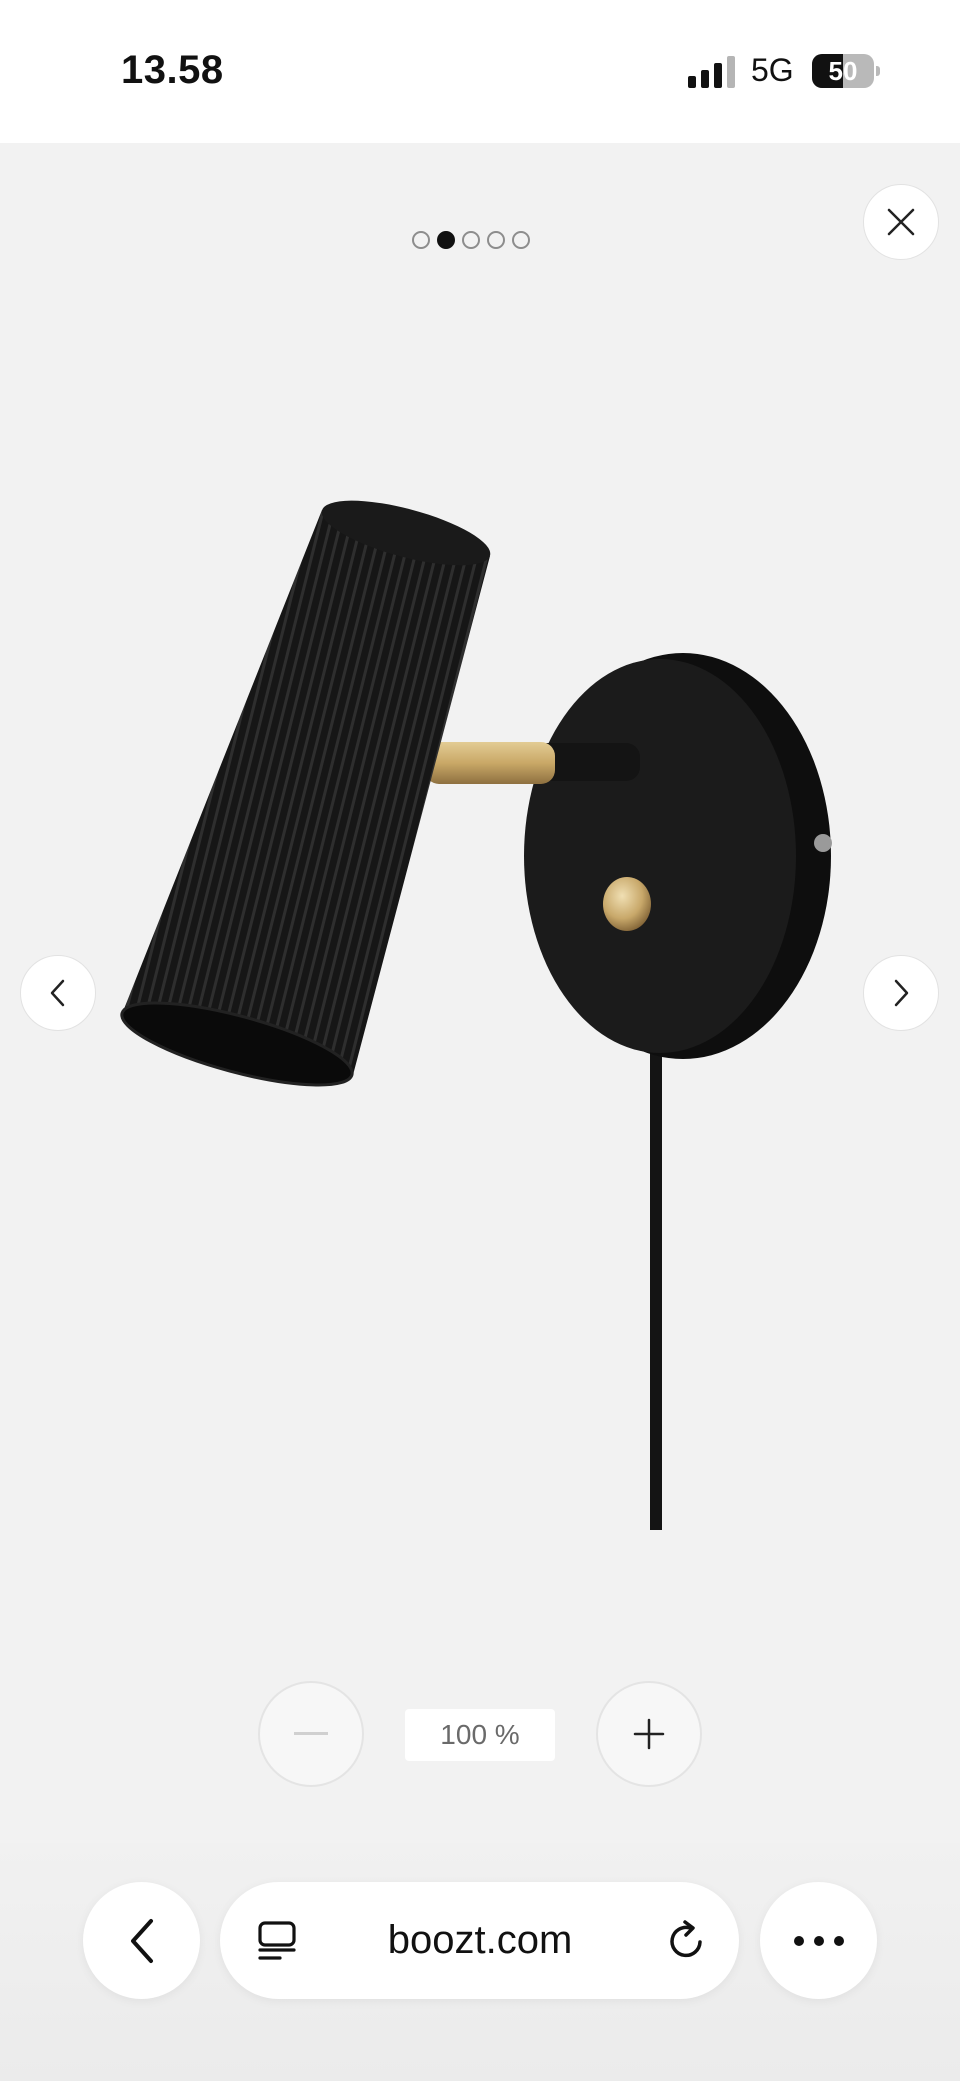 The width and height of the screenshot is (960, 2081). What do you see at coordinates (656, 1290) in the screenshot?
I see `power-cord` at bounding box center [656, 1290].